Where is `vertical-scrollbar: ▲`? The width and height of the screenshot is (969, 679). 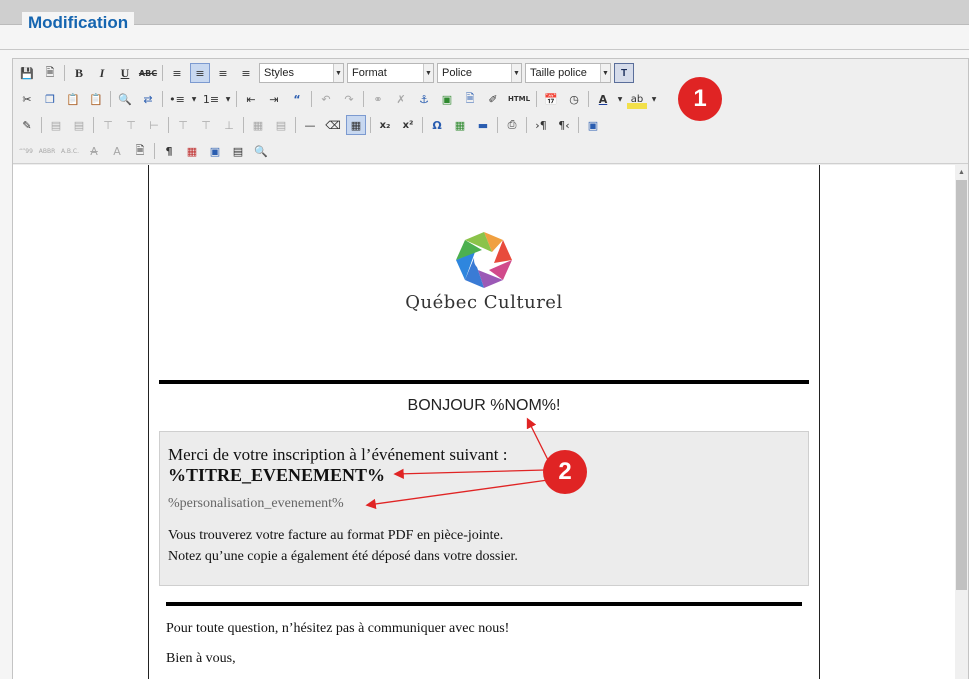
vertical-scrollbar: ▲ is located at coordinates (961, 422).